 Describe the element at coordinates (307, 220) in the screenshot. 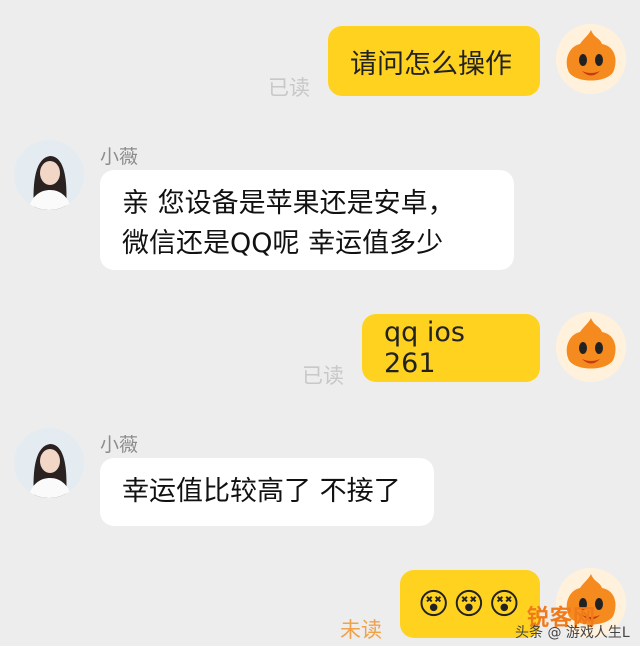

I see `message-bubble-contact: 亲 您设备是苹果还是安卓， 微信还是QQ呢 幸运值多少` at that location.